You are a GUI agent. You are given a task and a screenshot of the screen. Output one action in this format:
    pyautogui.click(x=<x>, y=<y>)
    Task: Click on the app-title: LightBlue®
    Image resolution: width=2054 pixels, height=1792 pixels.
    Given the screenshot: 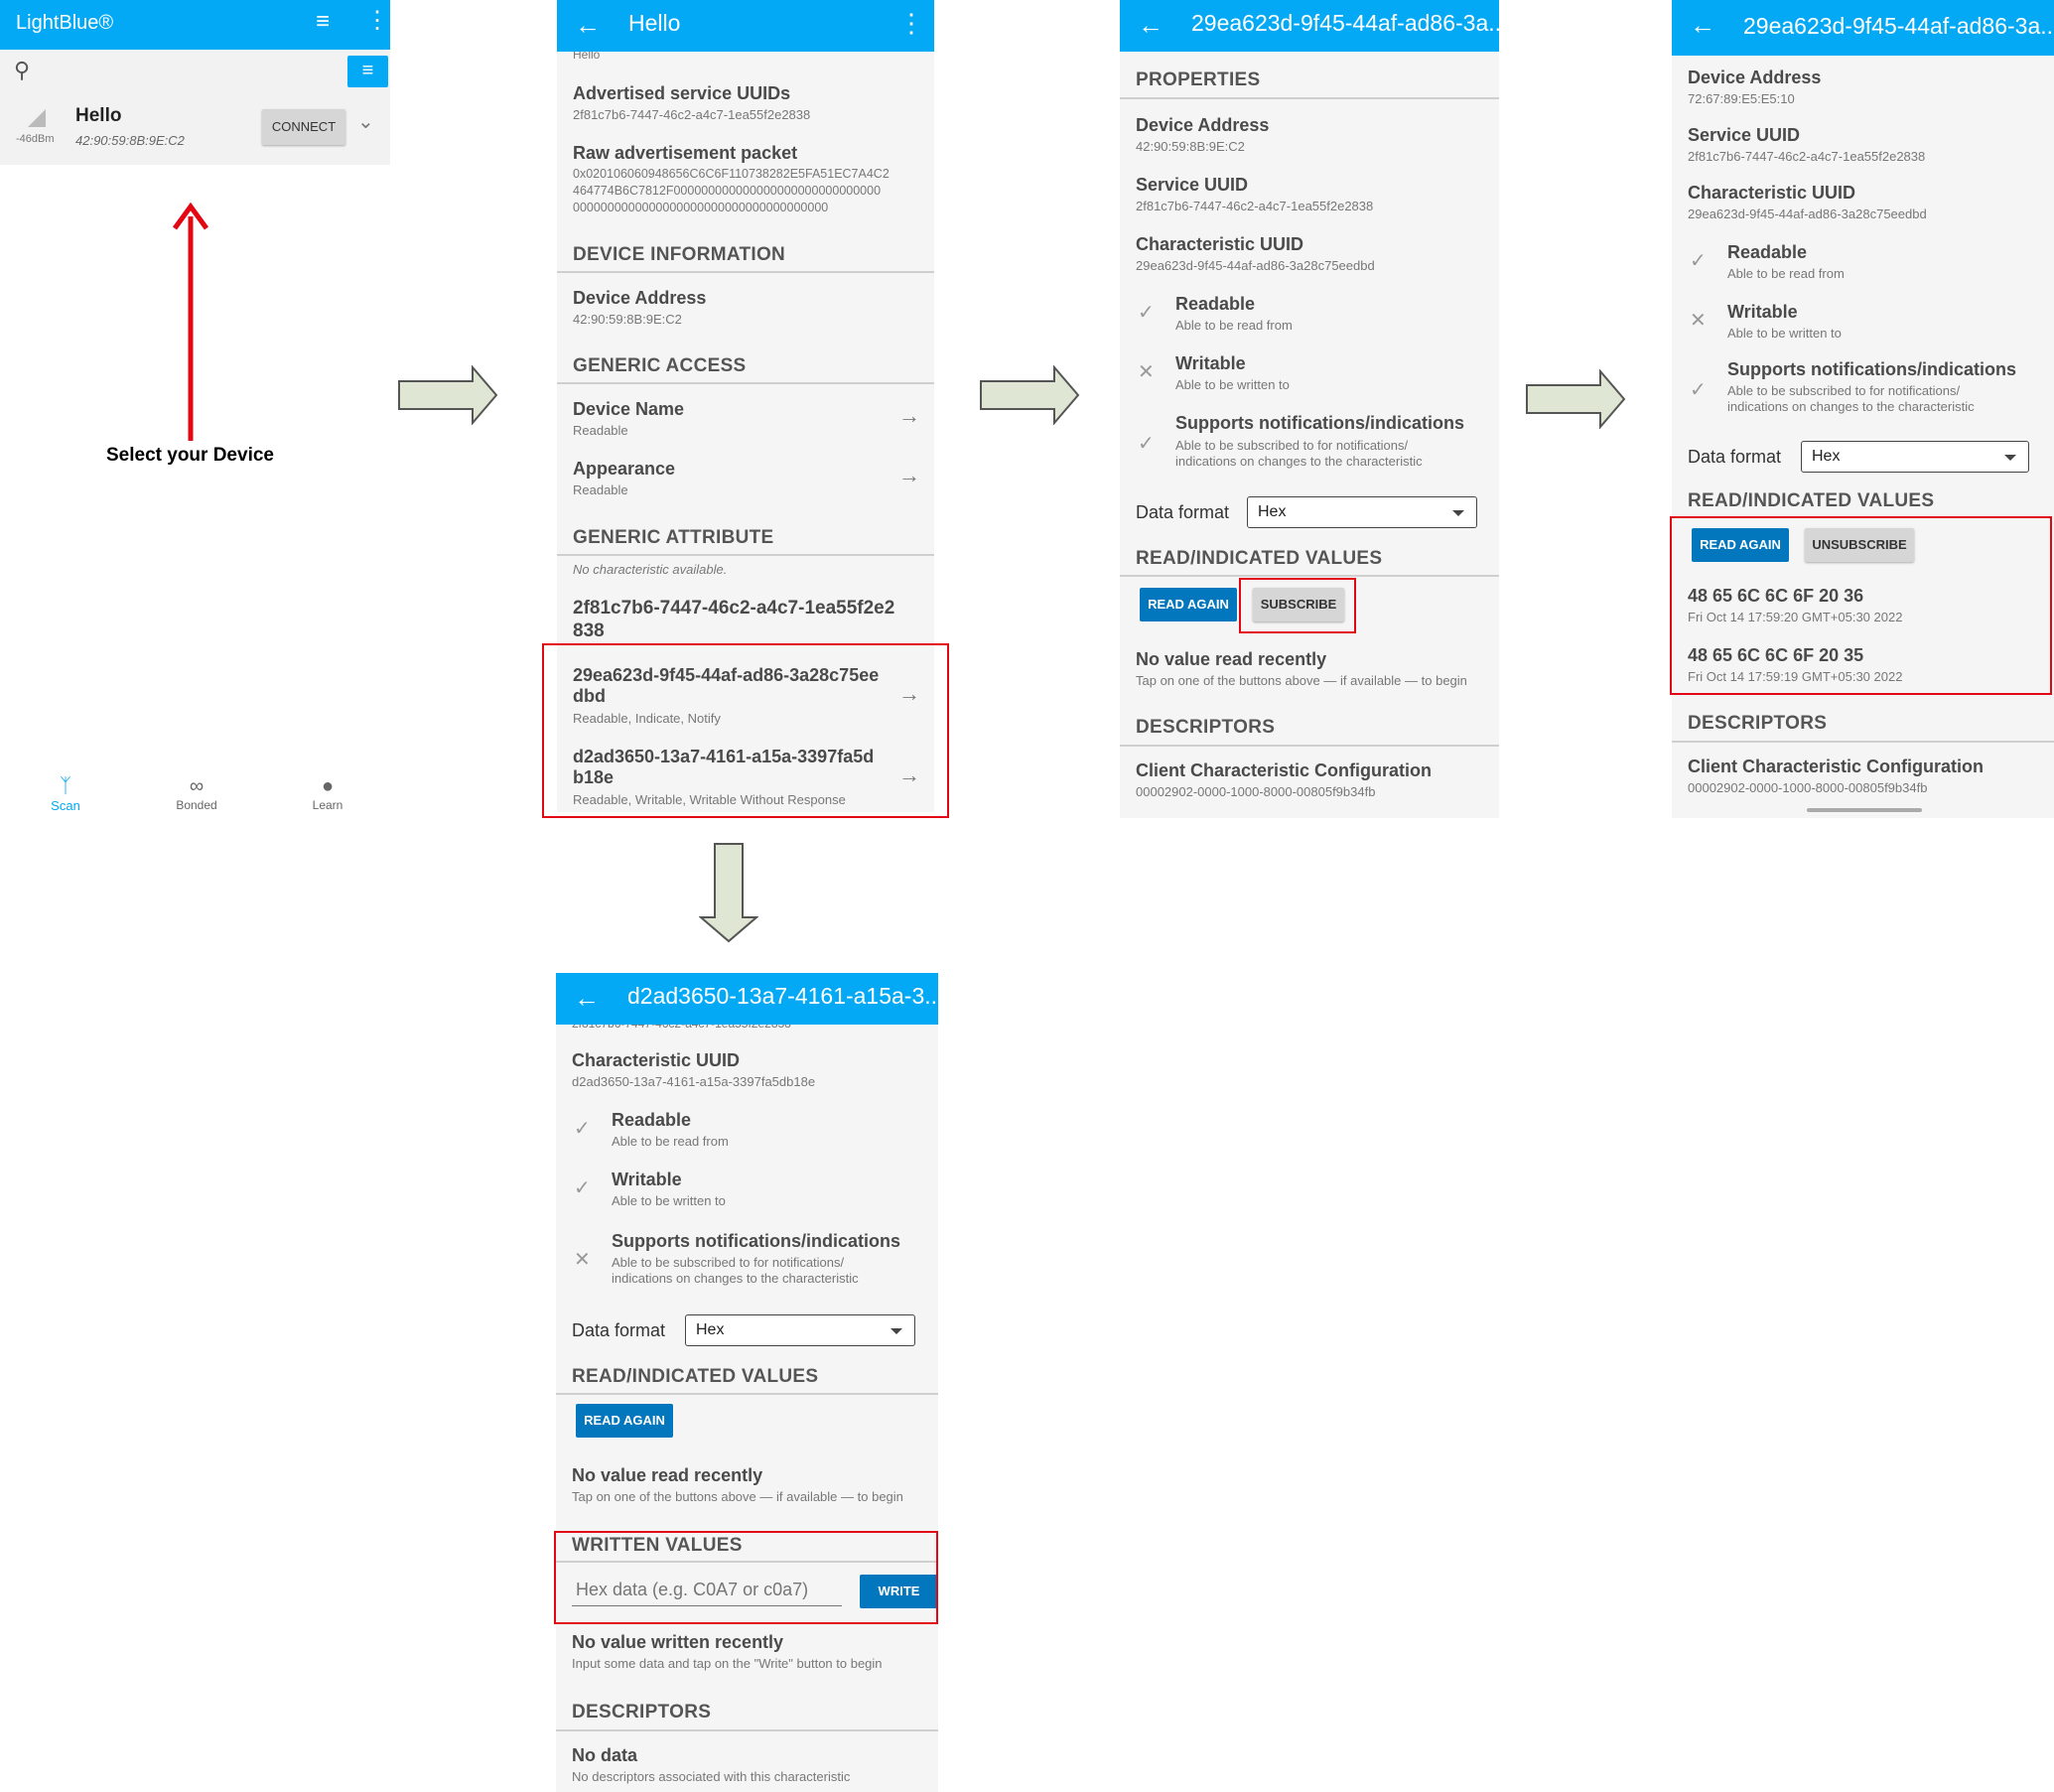 What is the action you would take?
    pyautogui.click(x=65, y=23)
    